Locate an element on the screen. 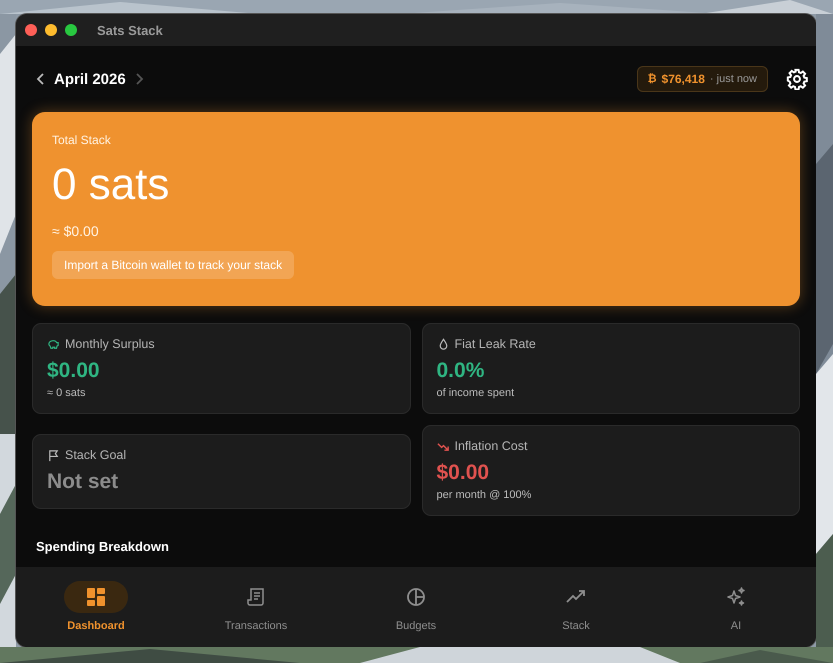 The width and height of the screenshot is (833, 663). card-title: Stack Goal is located at coordinates (95, 455).